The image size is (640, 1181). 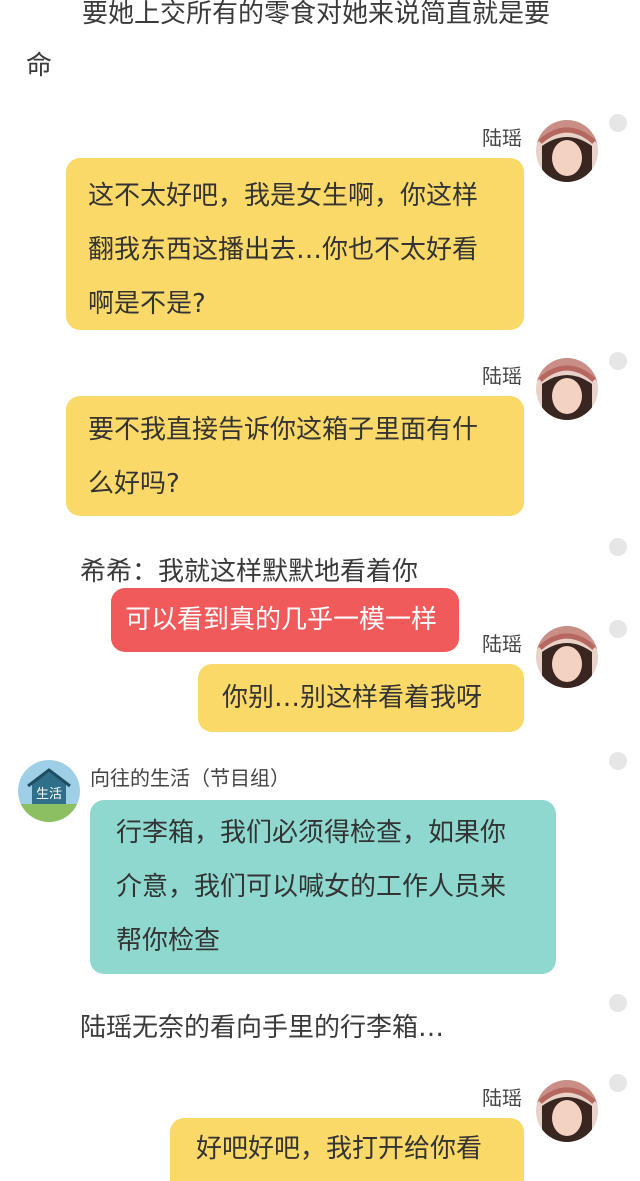 I want to click on narration-line: 命, so click(x=39, y=66).